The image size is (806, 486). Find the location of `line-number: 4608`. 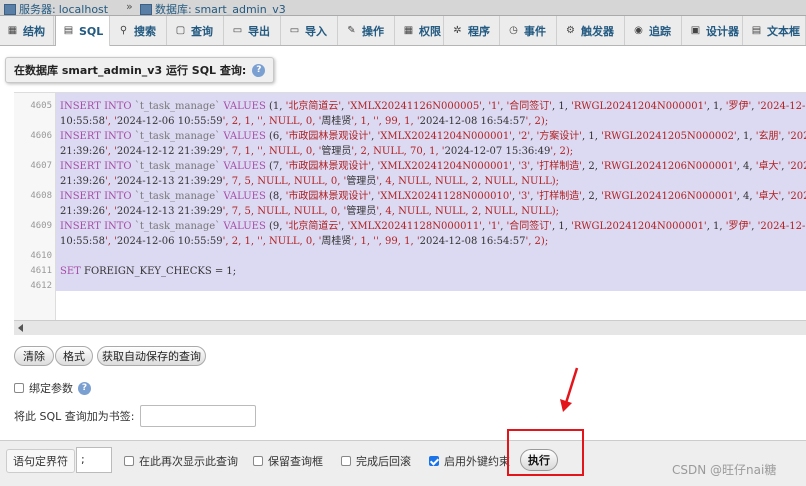

line-number: 4608 is located at coordinates (41, 196).